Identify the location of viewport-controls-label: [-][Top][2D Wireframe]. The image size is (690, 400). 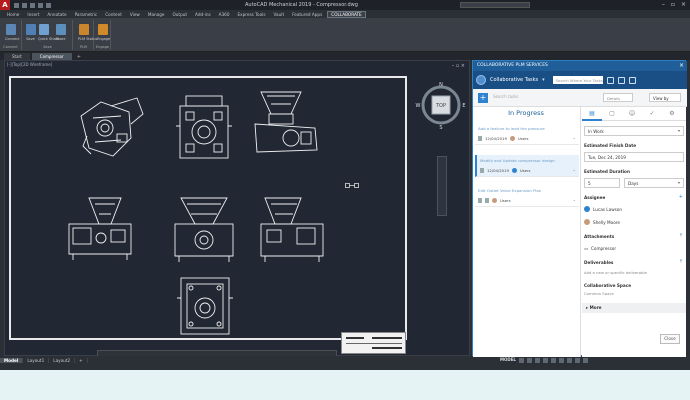
(29, 64).